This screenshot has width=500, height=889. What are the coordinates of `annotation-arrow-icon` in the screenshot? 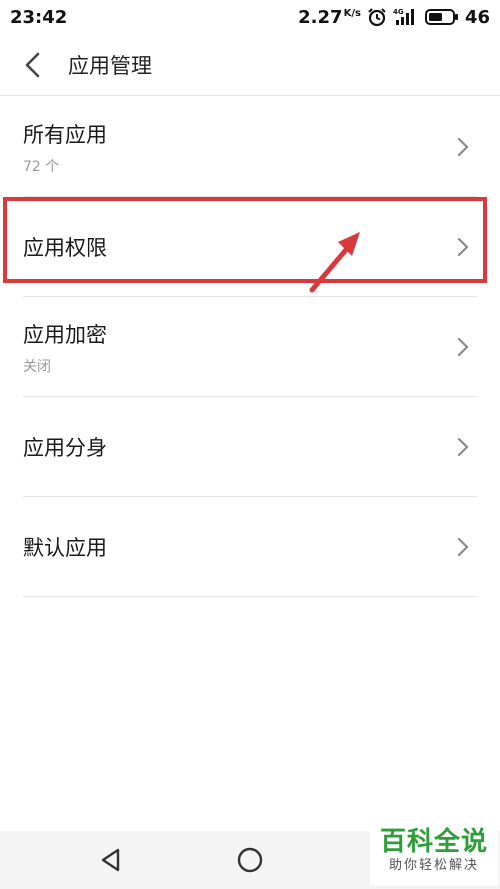 It's located at (334, 262).